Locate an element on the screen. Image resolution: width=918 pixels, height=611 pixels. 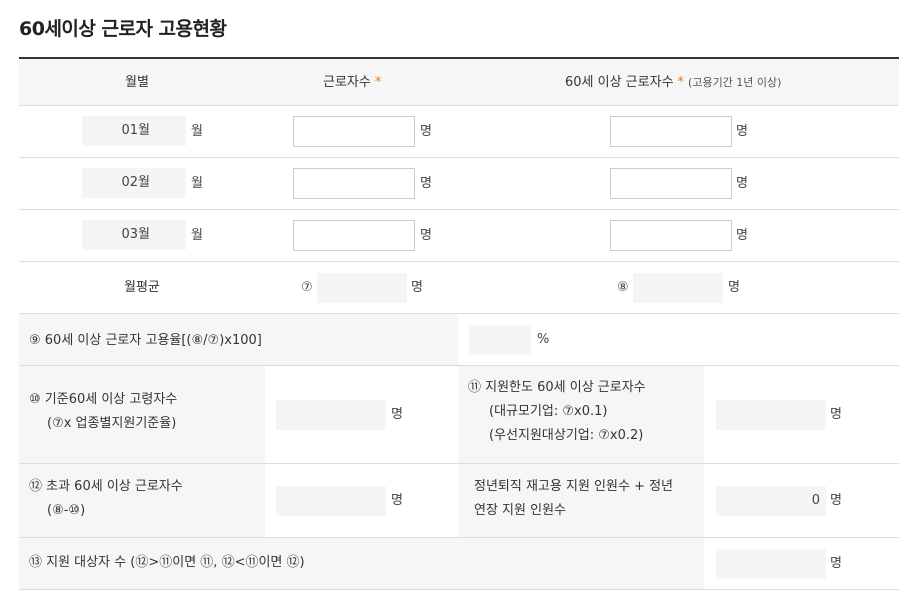
support-target-label-cell: ⑬ 지원 대상자 수 (⑫>⑪이면 ⑪, ⑫<⑪이면 ⑫) is located at coordinates (361, 563).